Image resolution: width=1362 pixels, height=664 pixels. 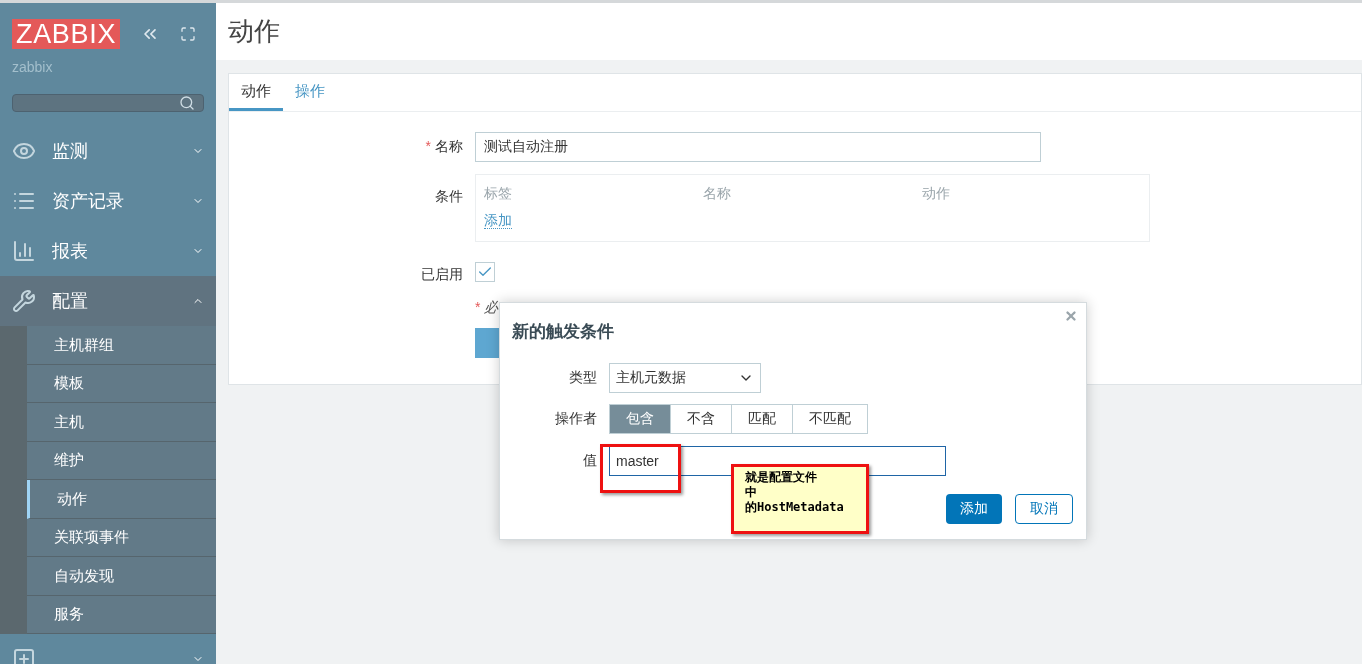 I want to click on annotation-text: 中, so click(x=751, y=492).